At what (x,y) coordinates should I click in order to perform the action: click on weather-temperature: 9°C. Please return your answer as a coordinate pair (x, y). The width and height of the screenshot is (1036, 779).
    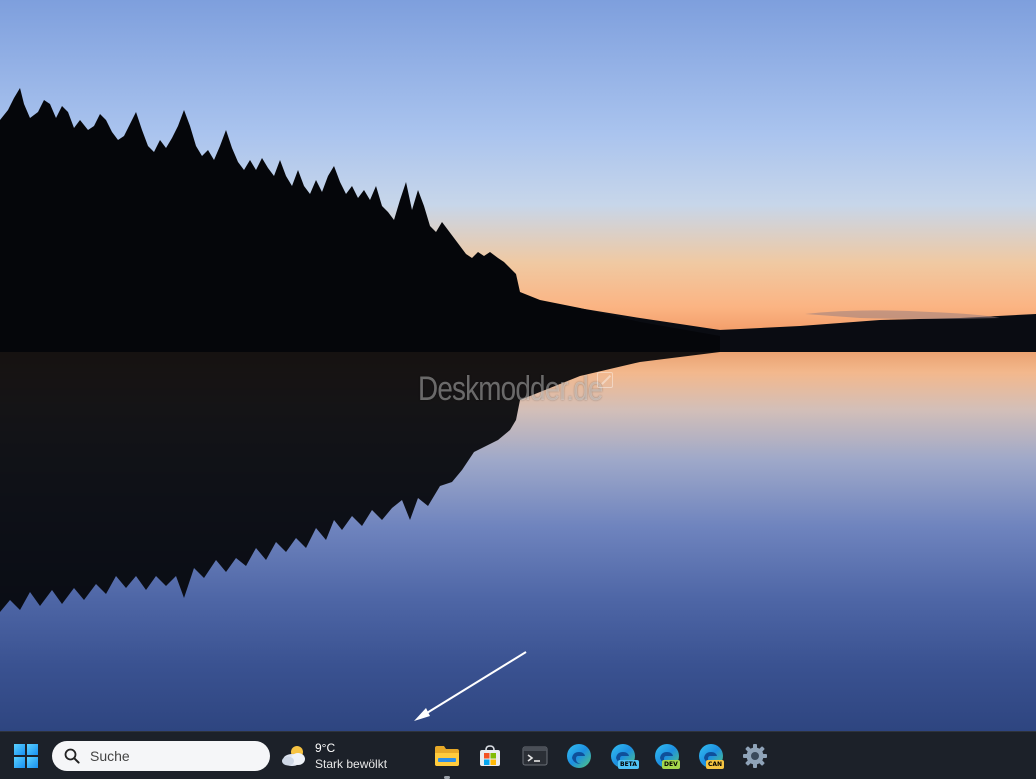
    Looking at the image, I should click on (325, 748).